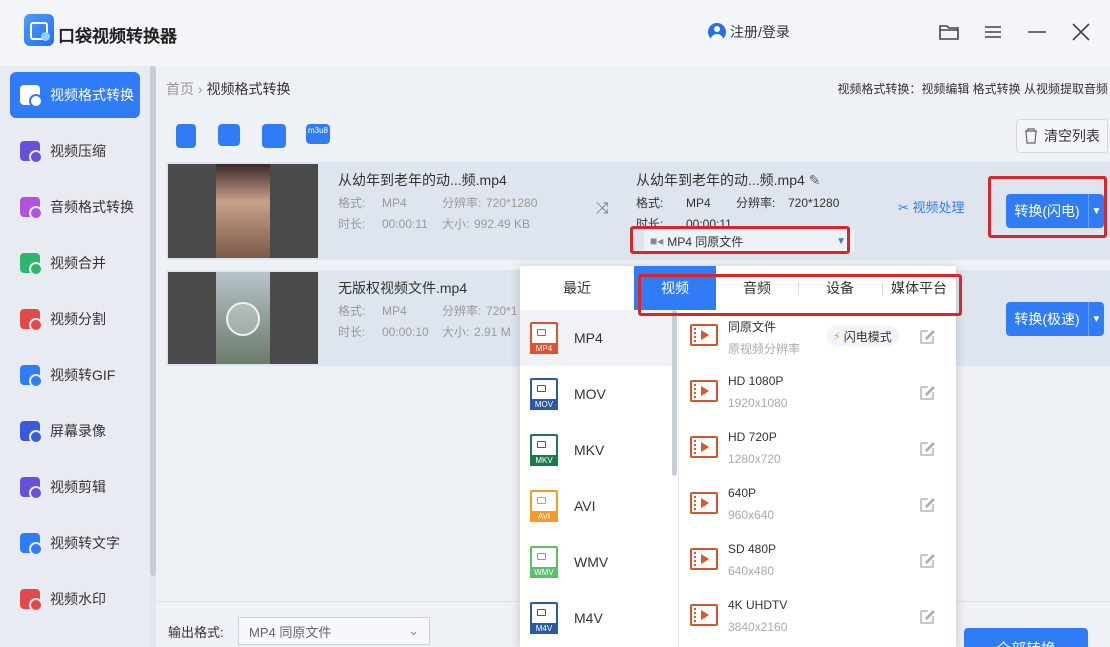 This screenshot has width=1110, height=647. I want to click on format-item-avi: AVI AVI, so click(597, 506).